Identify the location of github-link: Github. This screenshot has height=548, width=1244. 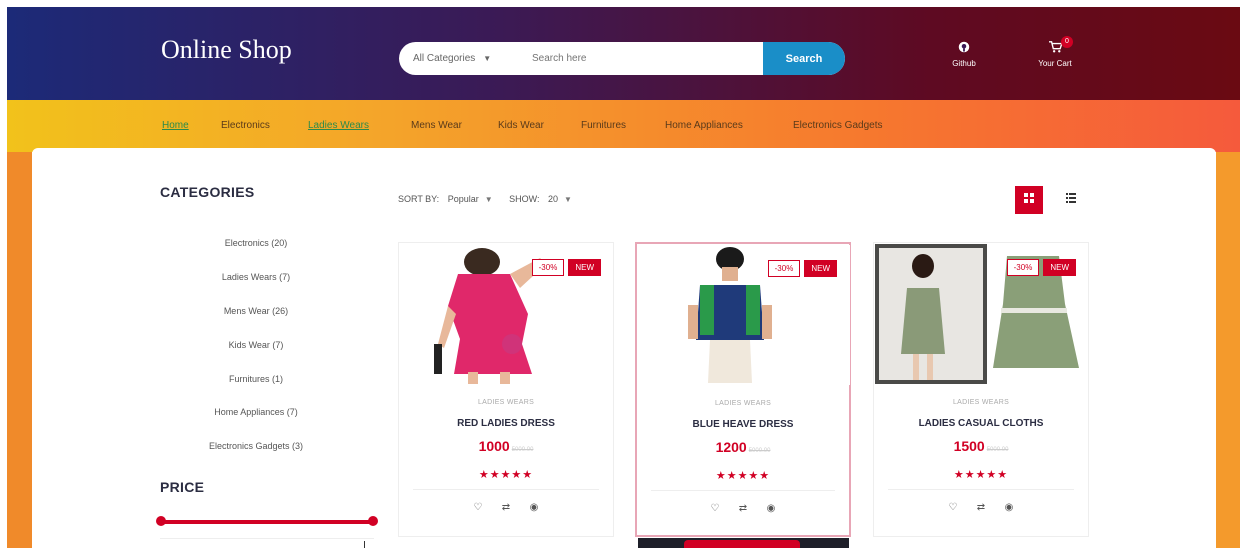
(964, 54).